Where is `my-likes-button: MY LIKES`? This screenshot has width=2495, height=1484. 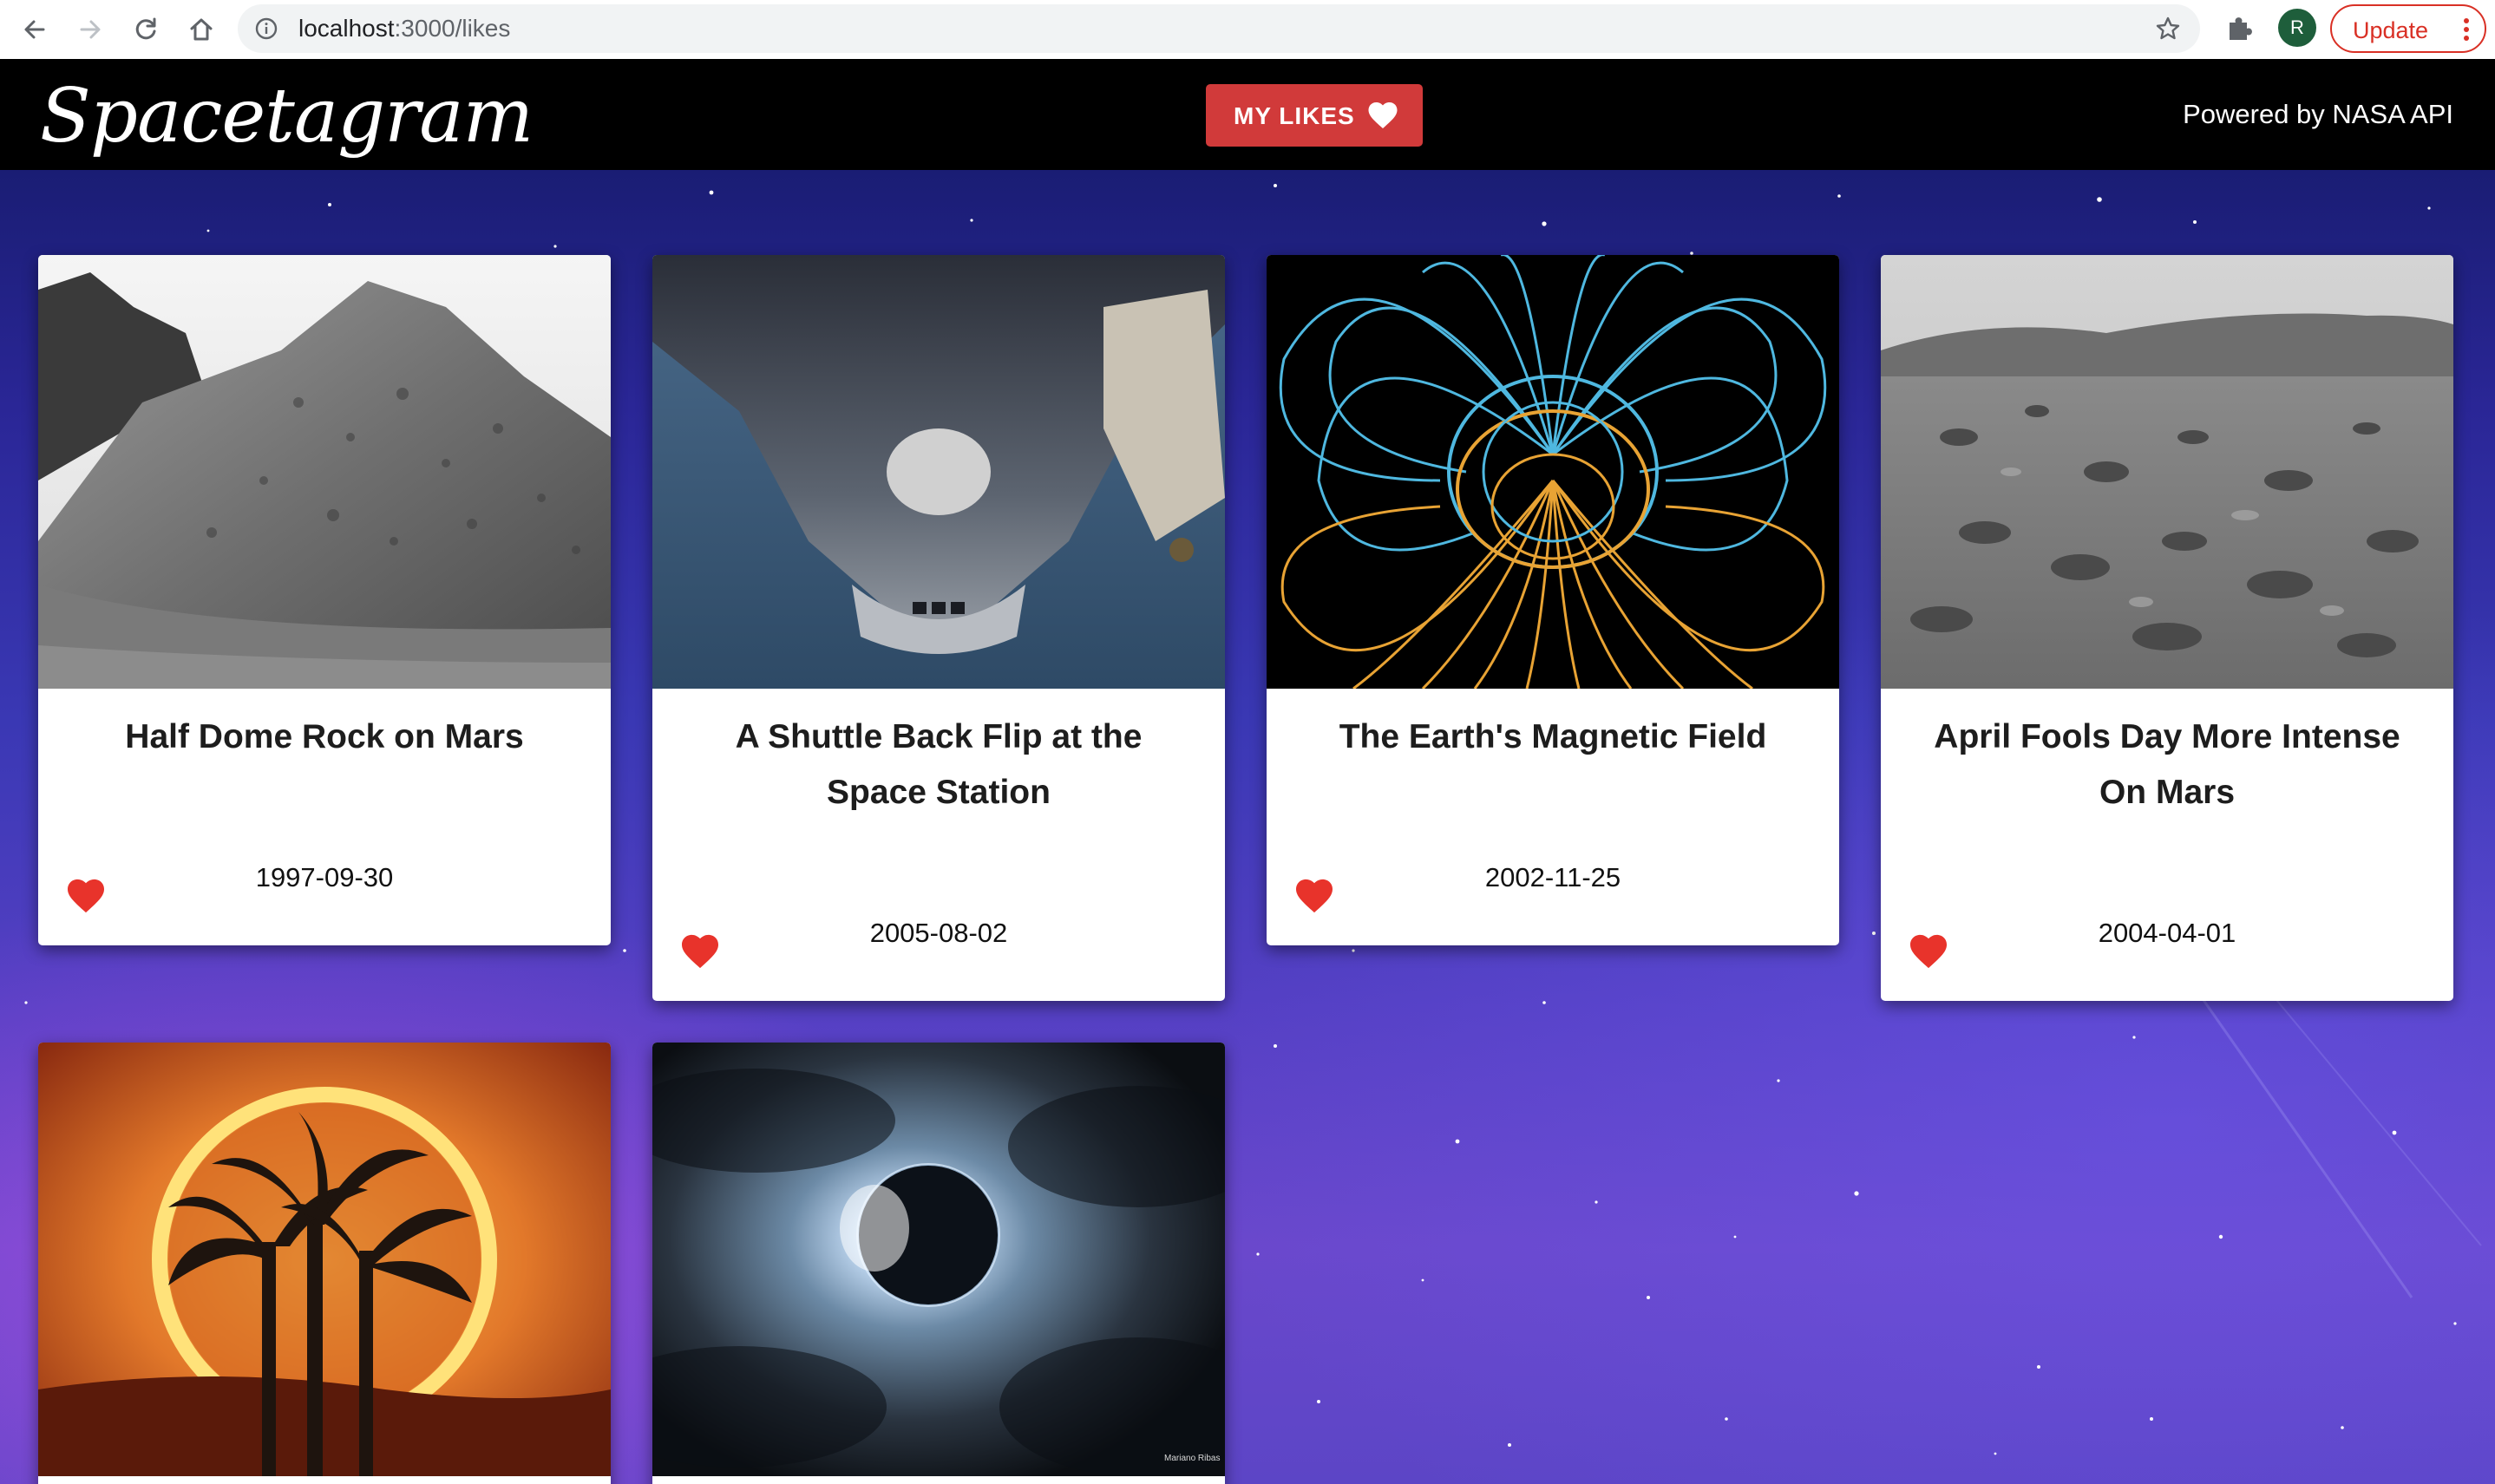
my-likes-button: MY LIKES is located at coordinates (1314, 116).